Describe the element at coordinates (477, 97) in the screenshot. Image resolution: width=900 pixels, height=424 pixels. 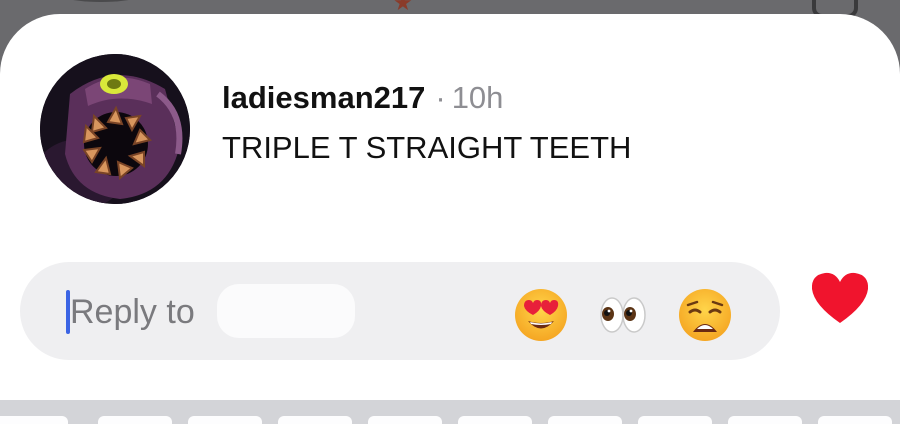
I see `comment-timestamp: 10h` at that location.